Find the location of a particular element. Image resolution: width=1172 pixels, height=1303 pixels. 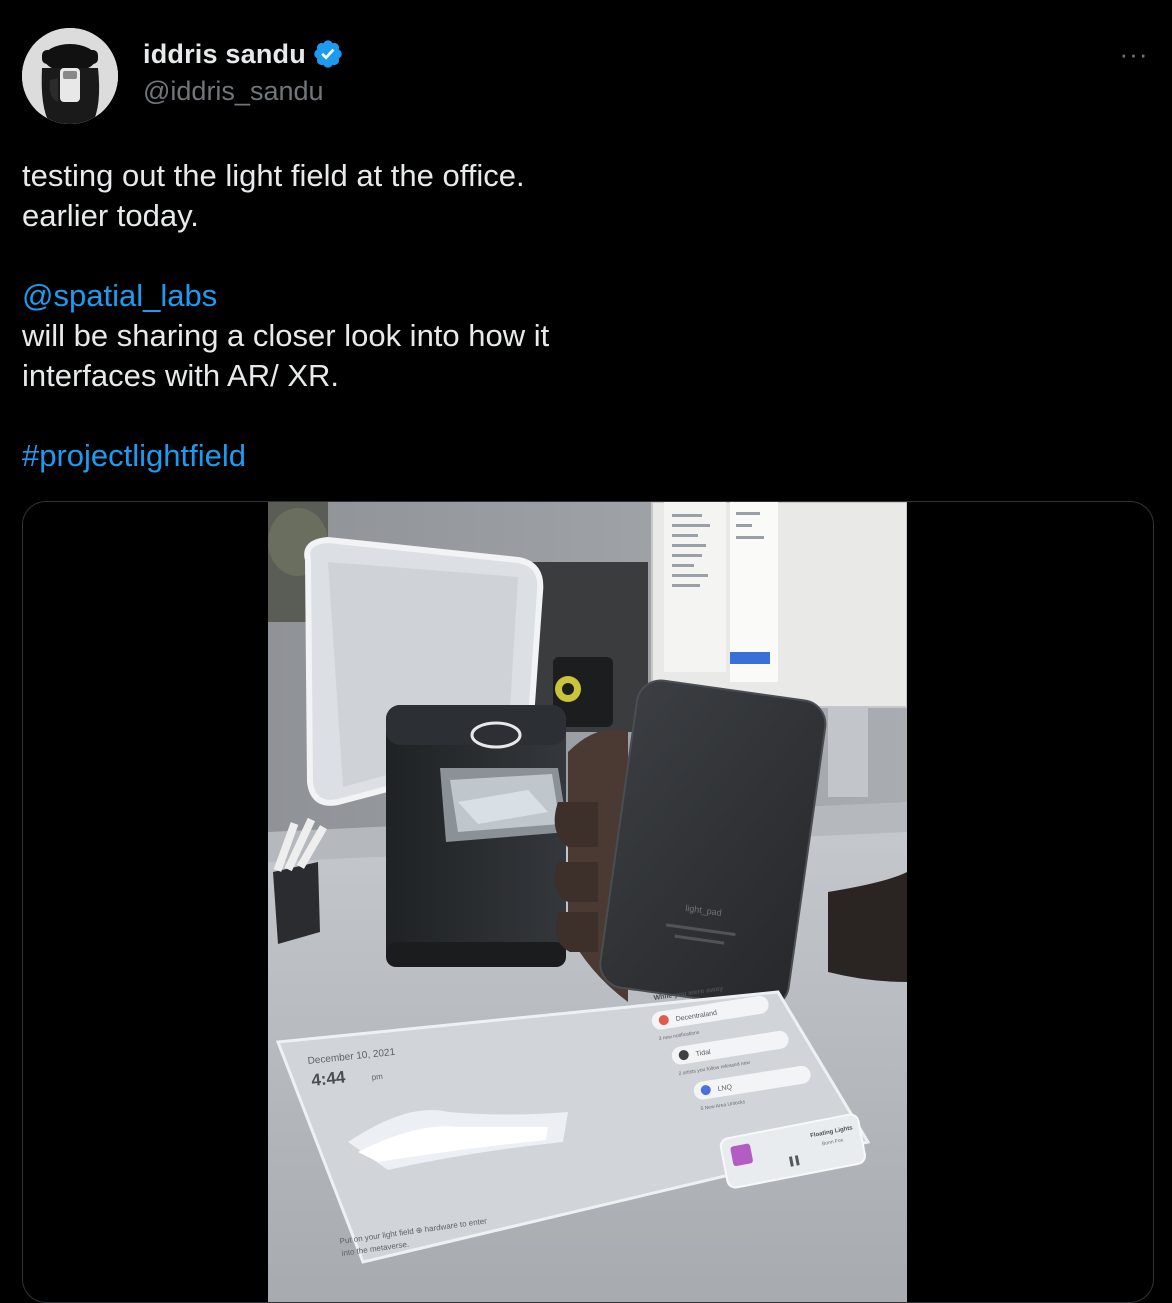

display-name-row: iddris sandu is located at coordinates (243, 54).